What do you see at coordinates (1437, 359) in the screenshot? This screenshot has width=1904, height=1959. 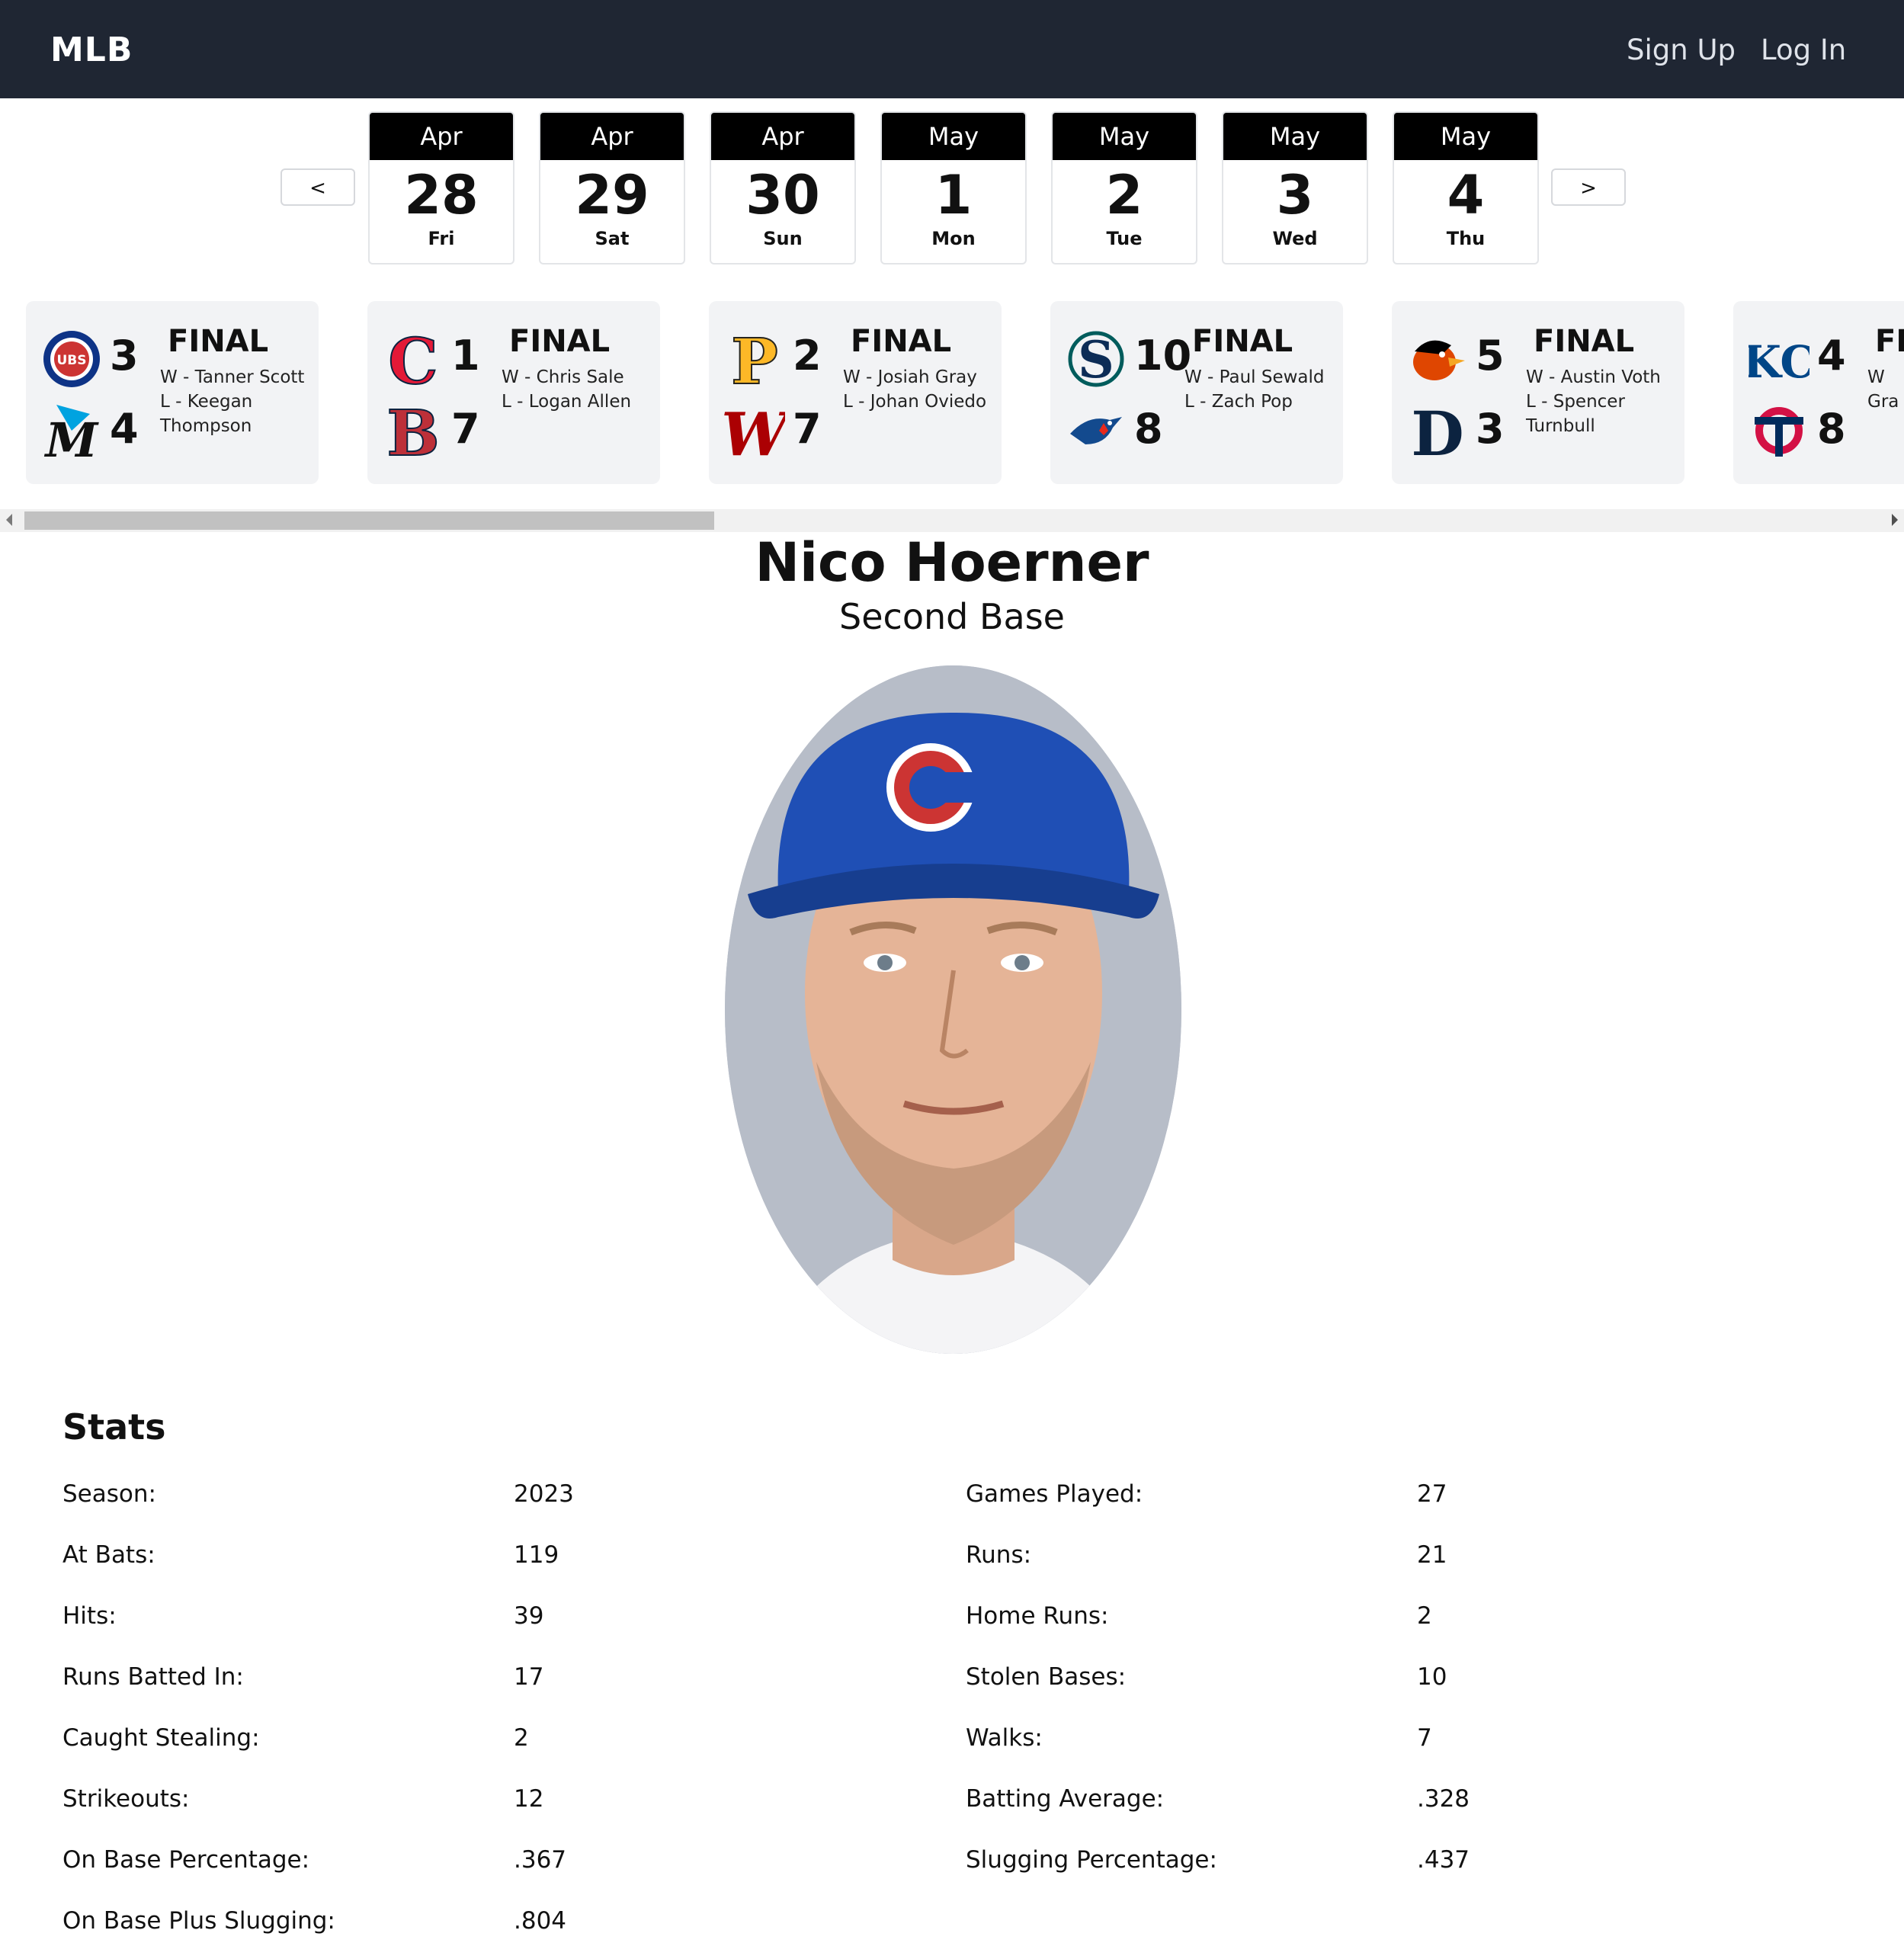 I see `orioles-logo-icon` at bounding box center [1437, 359].